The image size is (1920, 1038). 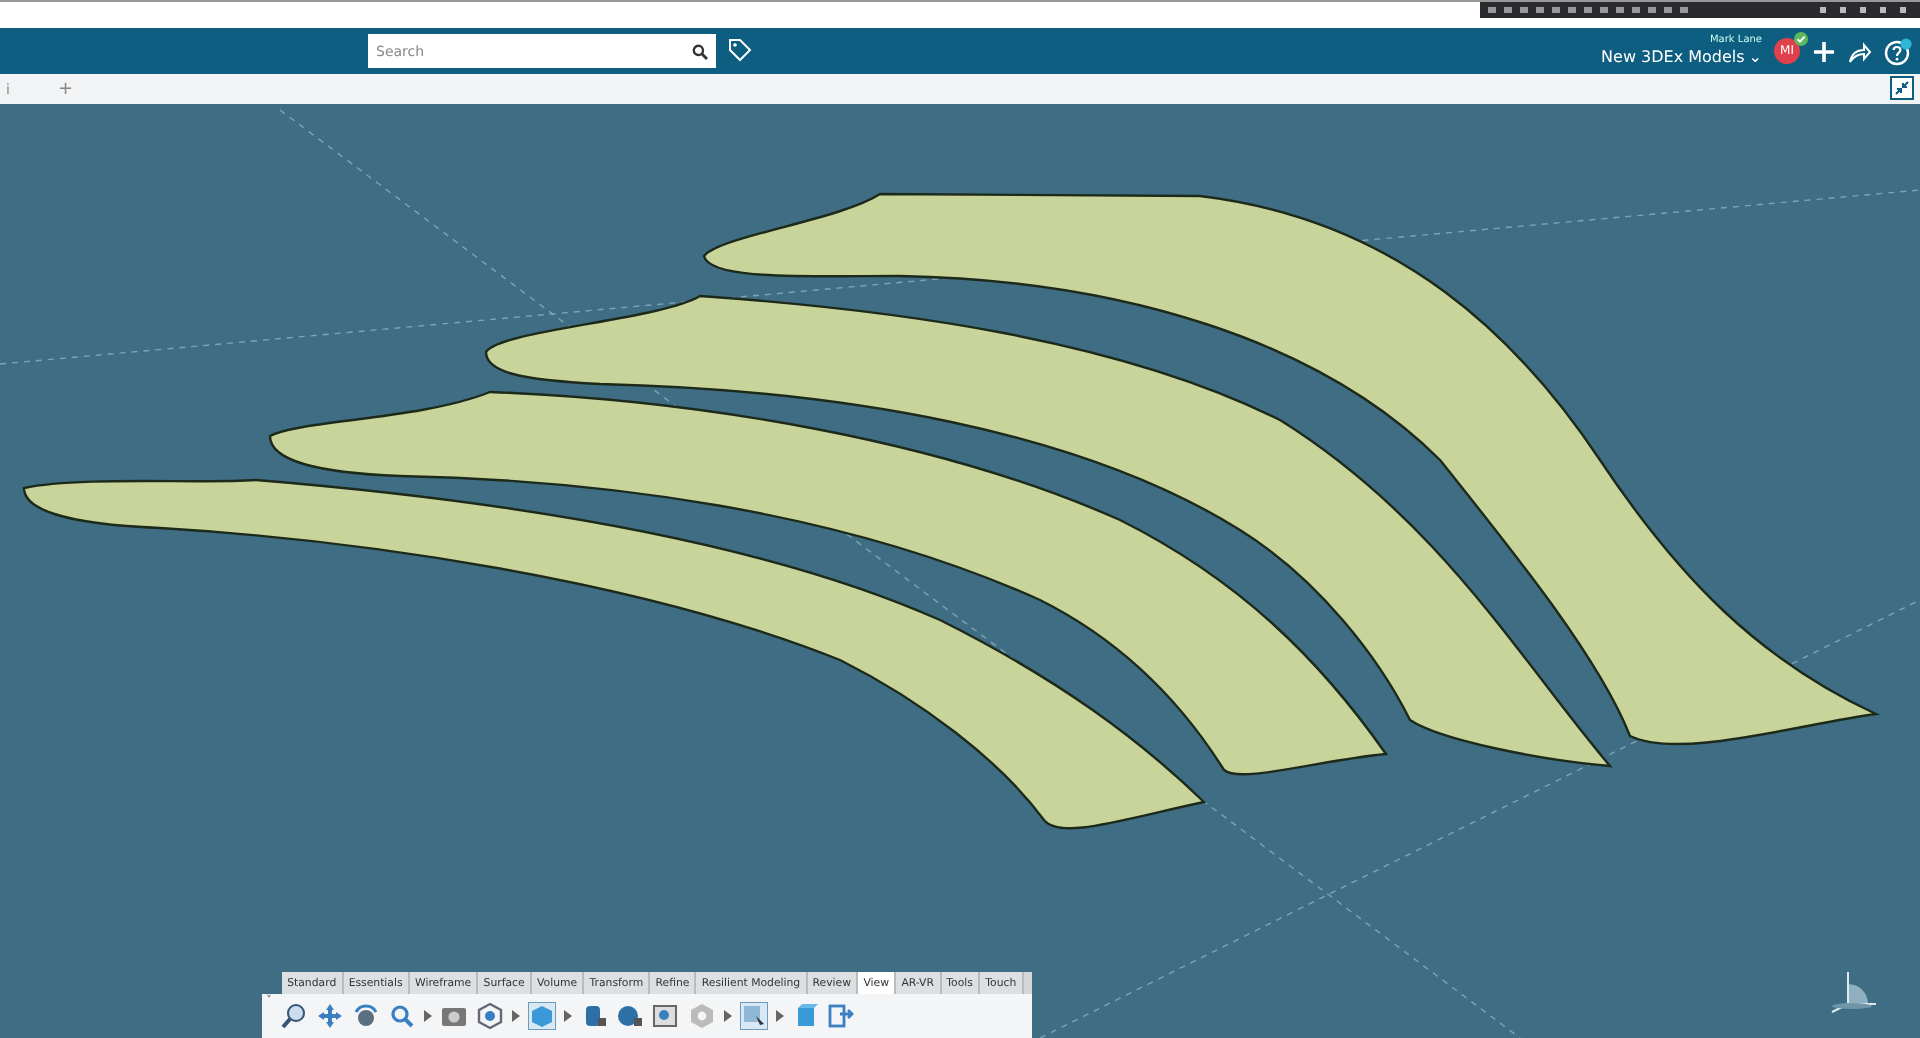 What do you see at coordinates (1824, 51) in the screenshot?
I see `plus-icon` at bounding box center [1824, 51].